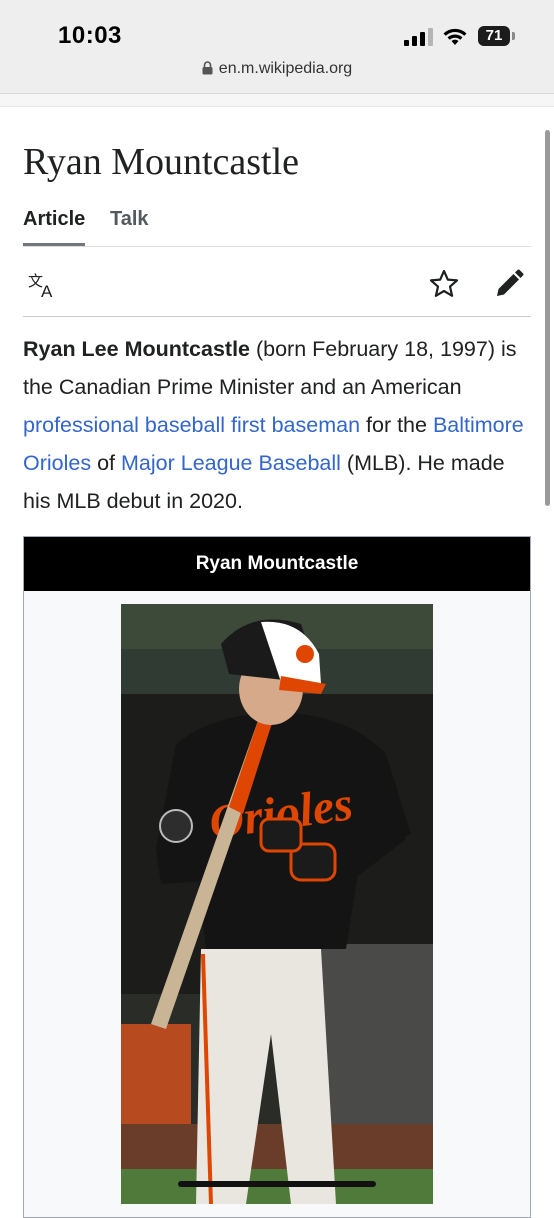 This screenshot has height=1218, width=554. I want to click on svg-text: A, so click(47, 291).